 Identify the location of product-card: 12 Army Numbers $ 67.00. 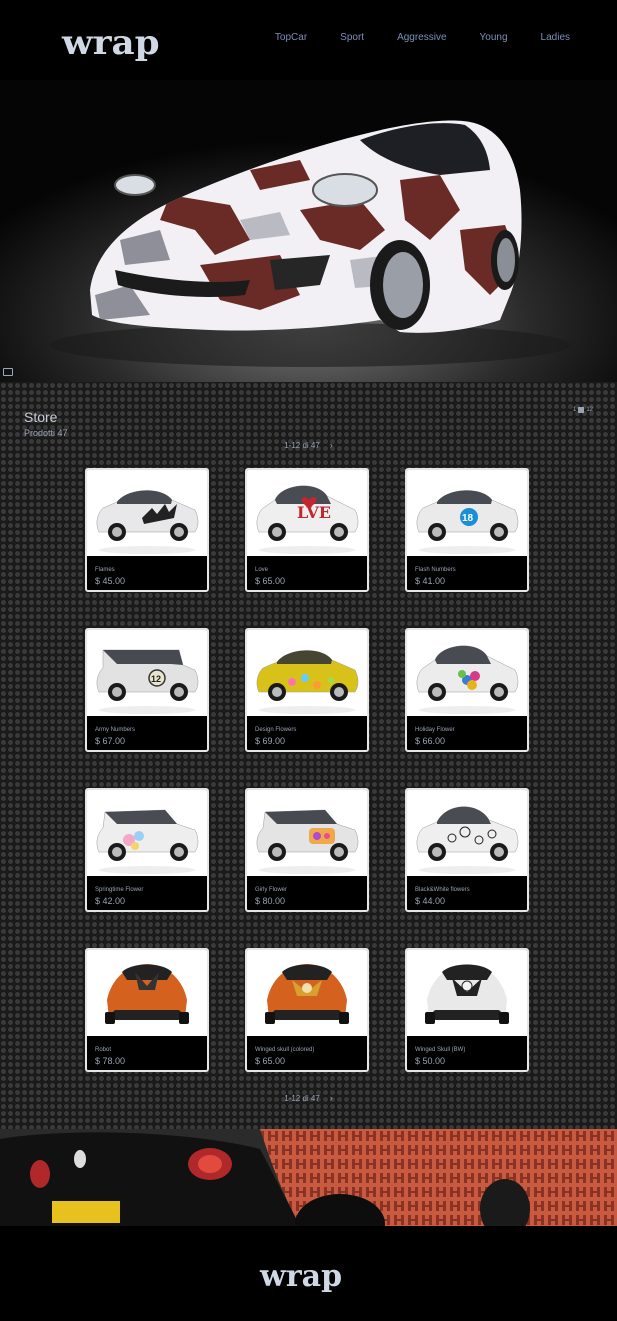
(147, 690).